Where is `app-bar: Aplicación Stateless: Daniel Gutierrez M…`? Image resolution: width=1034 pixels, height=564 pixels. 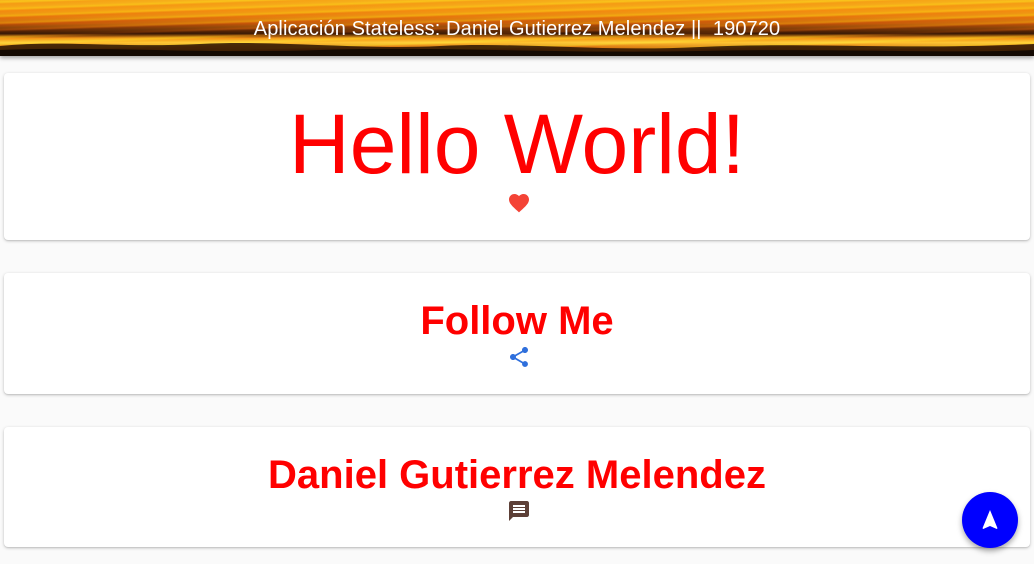
app-bar: Aplicación Stateless: Daniel Gutierrez M… is located at coordinates (517, 28).